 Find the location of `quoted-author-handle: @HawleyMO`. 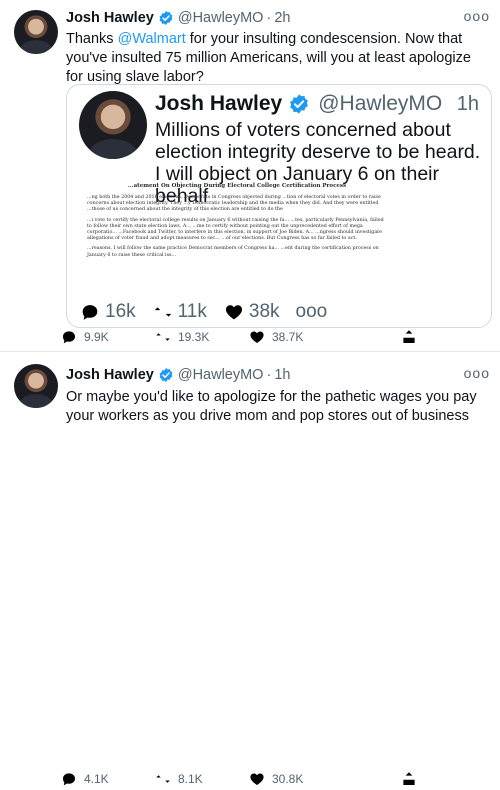

quoted-author-handle: @HawleyMO is located at coordinates (380, 103).